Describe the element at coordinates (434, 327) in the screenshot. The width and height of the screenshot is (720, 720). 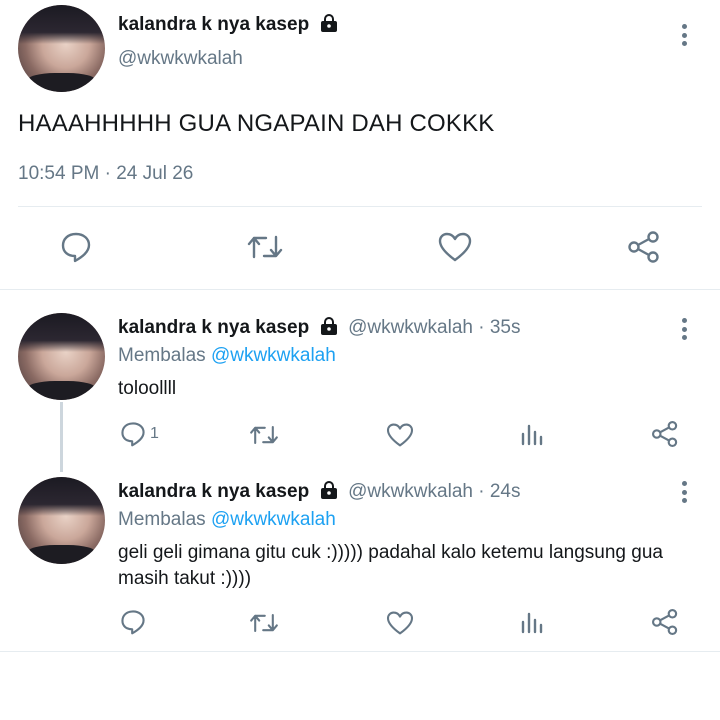
I see `username-time: @wkwkwkalah · 35s` at that location.